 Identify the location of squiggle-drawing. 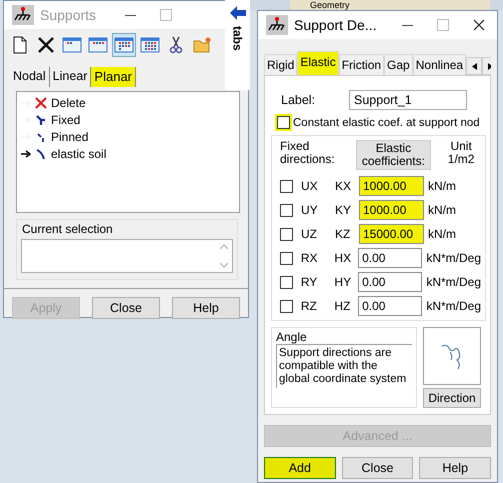
(452, 356).